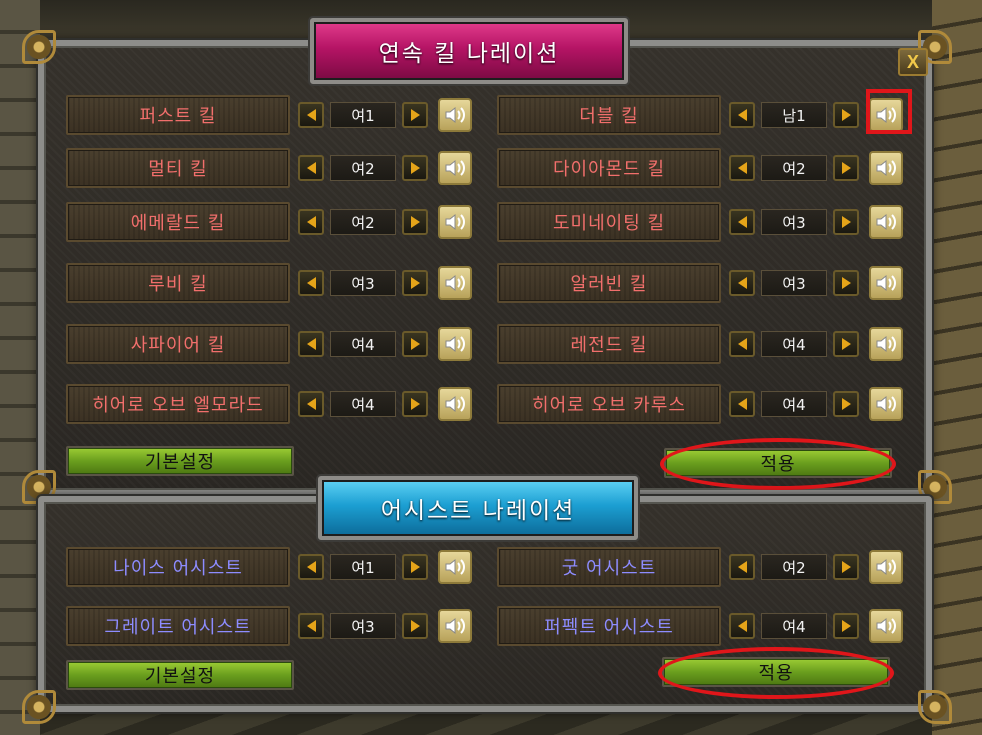 Image resolution: width=982 pixels, height=735 pixels. Describe the element at coordinates (180, 461) in the screenshot. I see `kill-default-button: 기본설정` at that location.